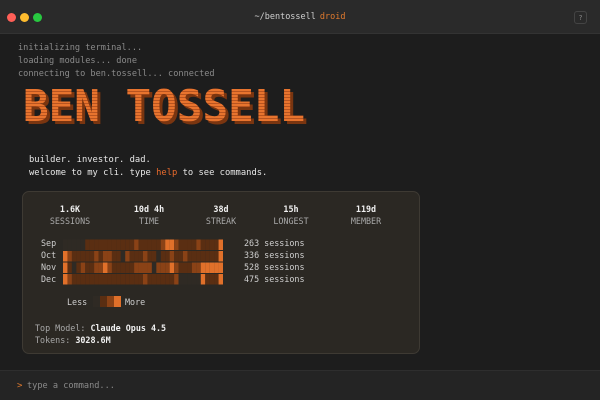 The image size is (600, 400). I want to click on stat-member: 119d MEMBER, so click(366, 215).